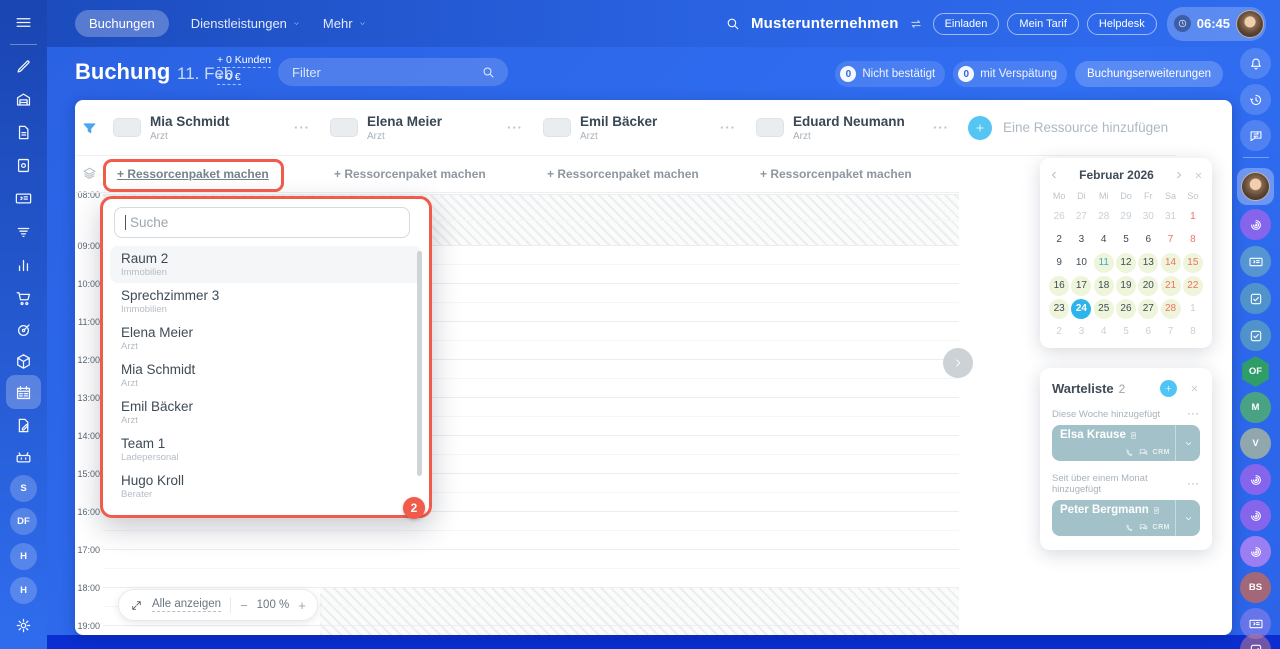 The width and height of the screenshot is (1280, 649). What do you see at coordinates (404, 121) in the screenshot?
I see `resource-name: Elena Meier` at bounding box center [404, 121].